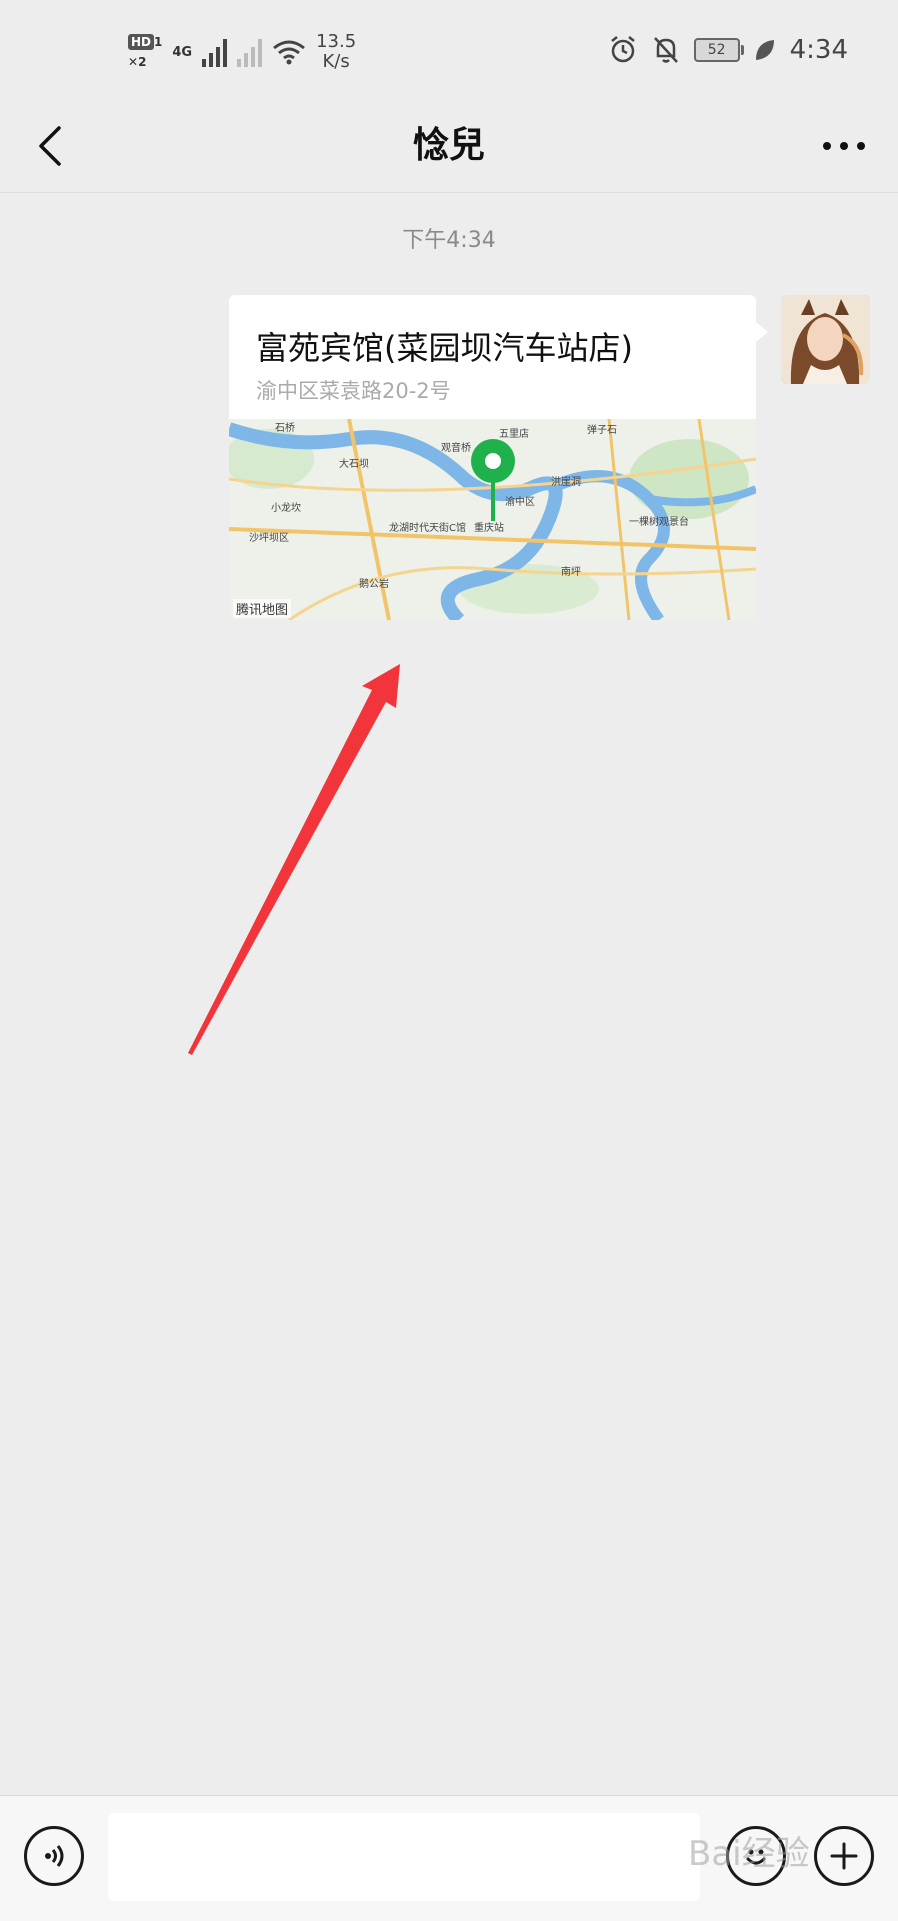 The height and width of the screenshot is (1921, 898). Describe the element at coordinates (444, 348) in the screenshot. I see `location-name: 富苑宾馆(菜园坝汽车站店)` at that location.